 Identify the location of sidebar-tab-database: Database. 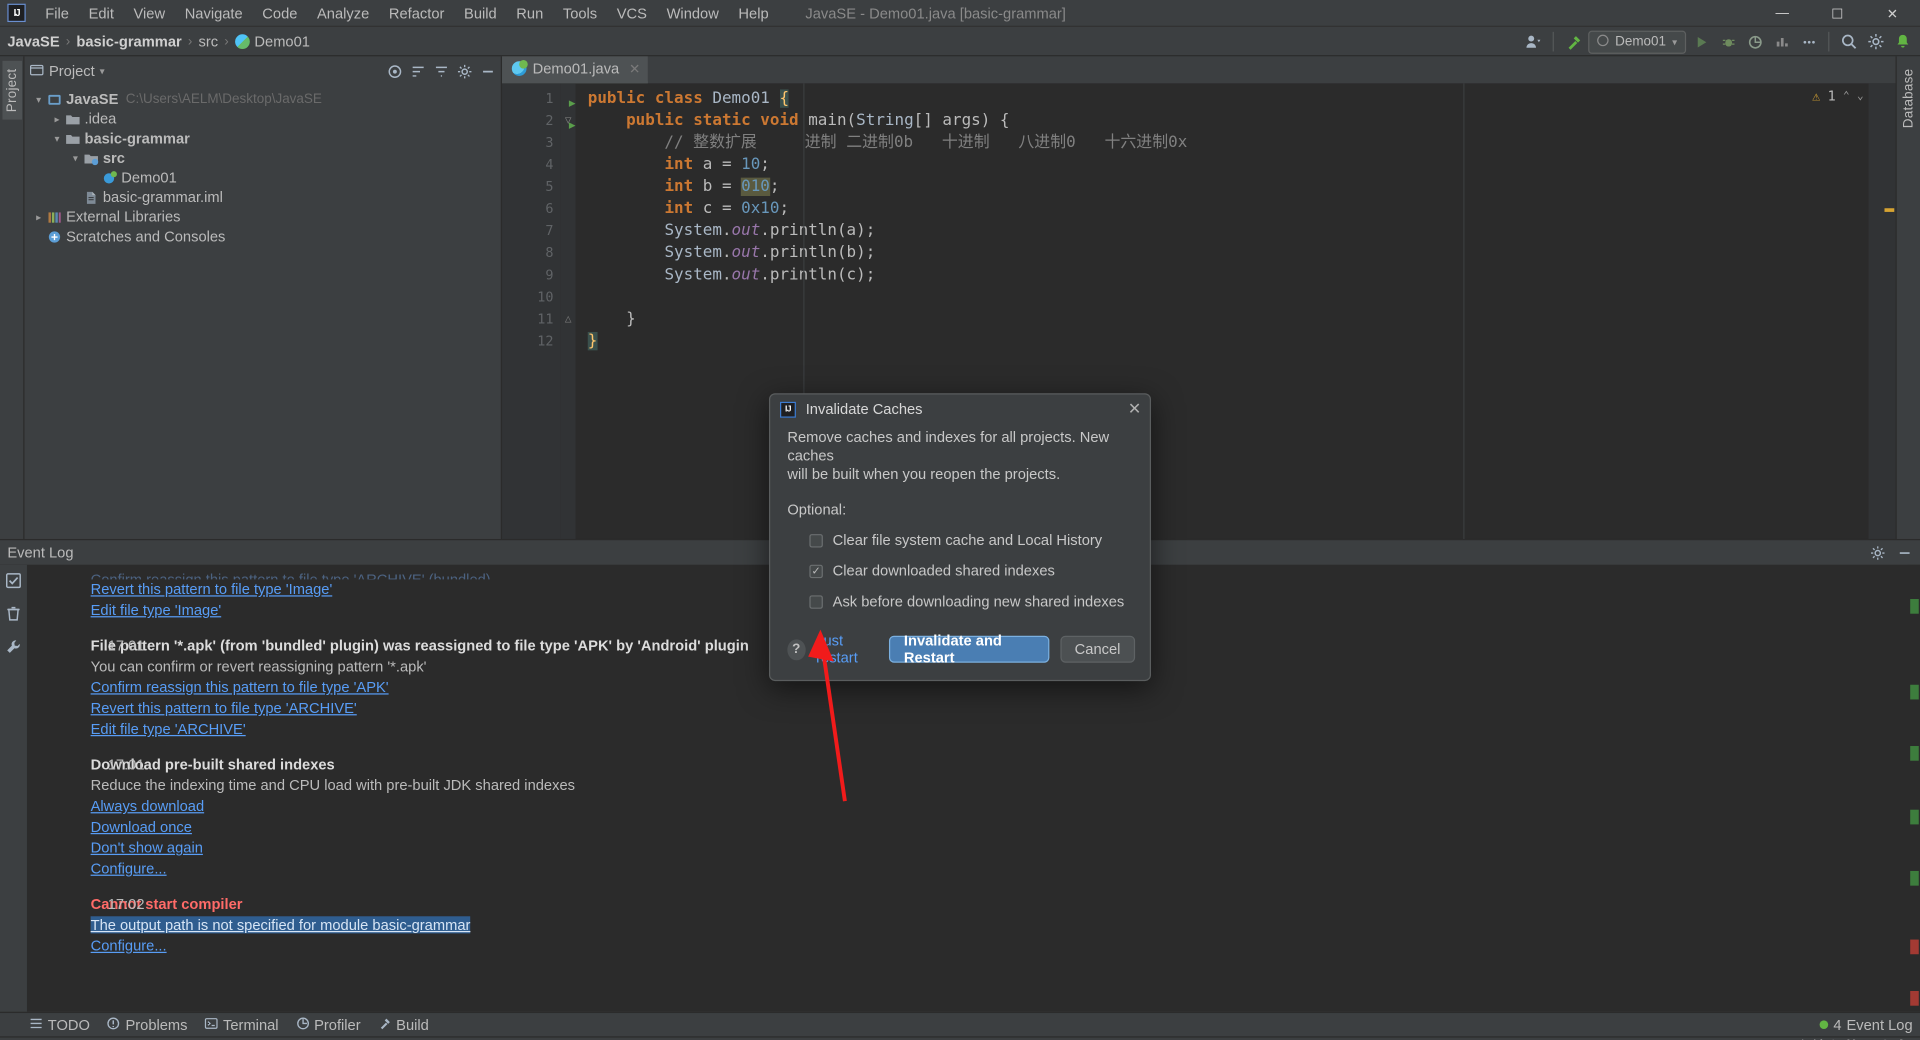
(1909, 98).